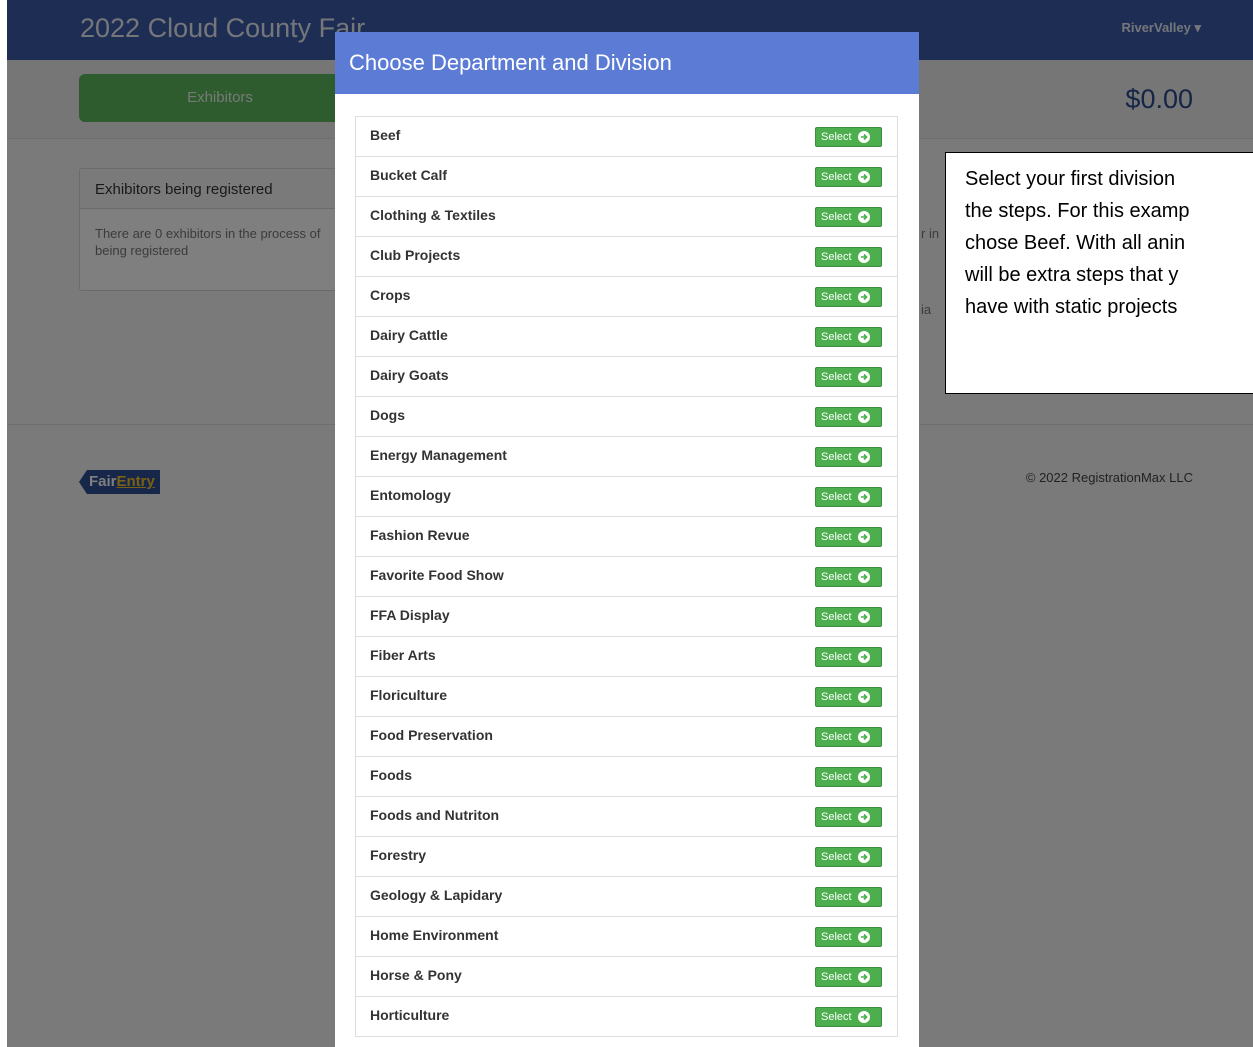  I want to click on department-name: Crops, so click(390, 295).